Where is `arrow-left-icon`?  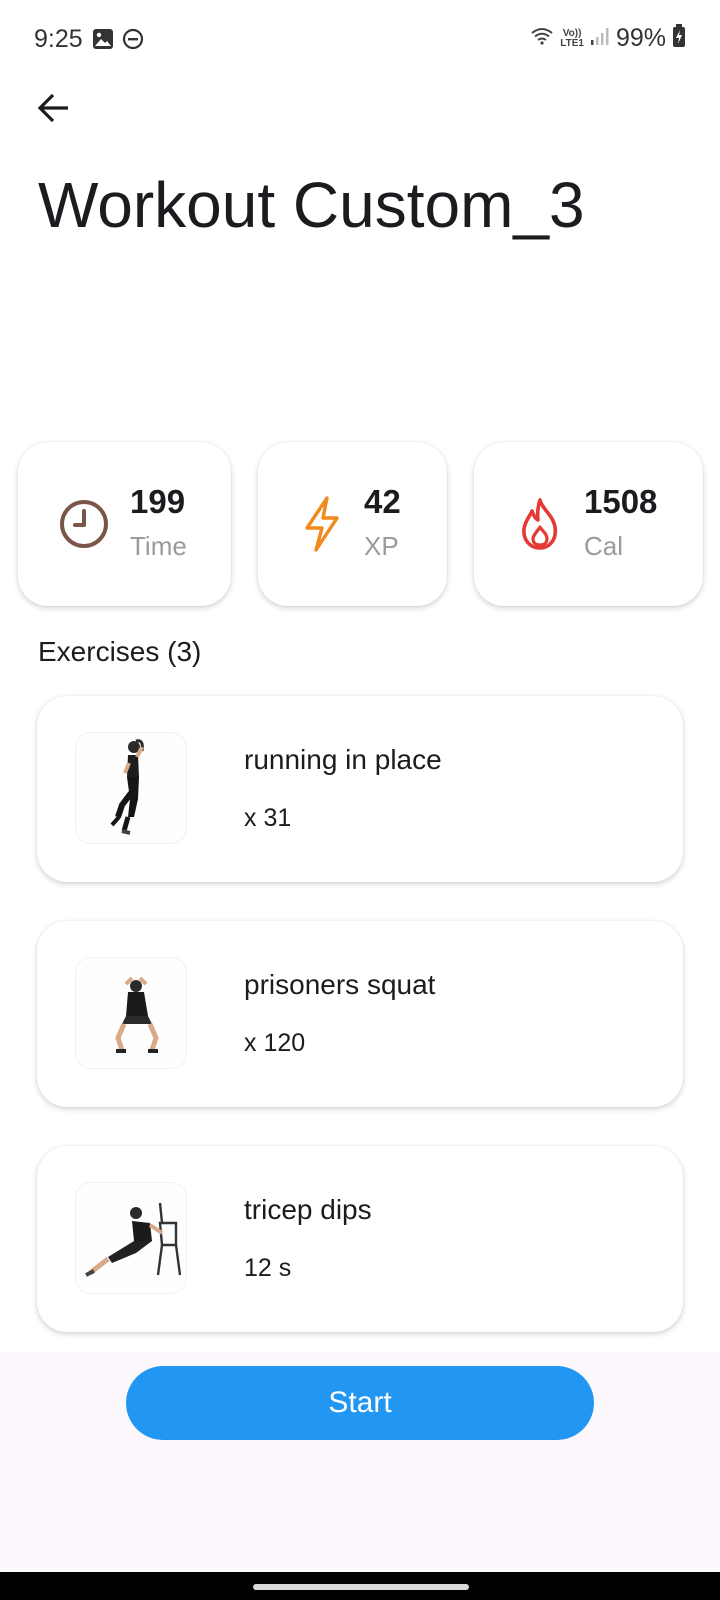
arrow-left-icon is located at coordinates (54, 110).